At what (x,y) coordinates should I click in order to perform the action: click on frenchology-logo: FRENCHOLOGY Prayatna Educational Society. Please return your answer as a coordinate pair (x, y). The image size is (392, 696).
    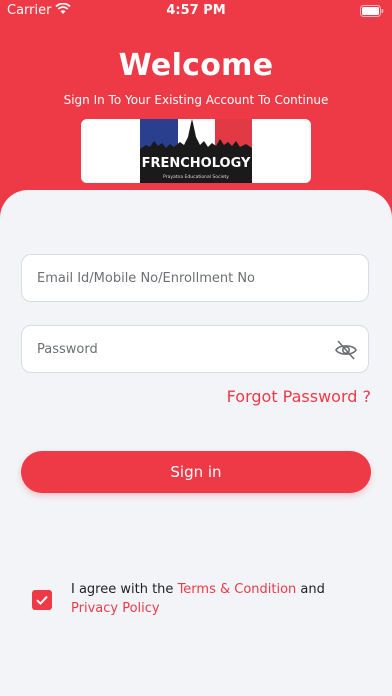
    Looking at the image, I should click on (196, 151).